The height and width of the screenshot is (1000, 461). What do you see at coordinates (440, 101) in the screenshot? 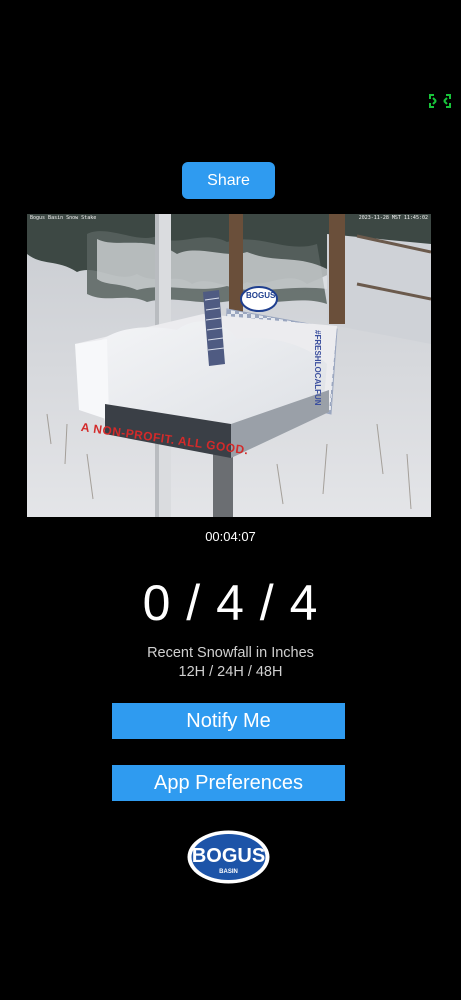
I see `fullscreen-icon` at bounding box center [440, 101].